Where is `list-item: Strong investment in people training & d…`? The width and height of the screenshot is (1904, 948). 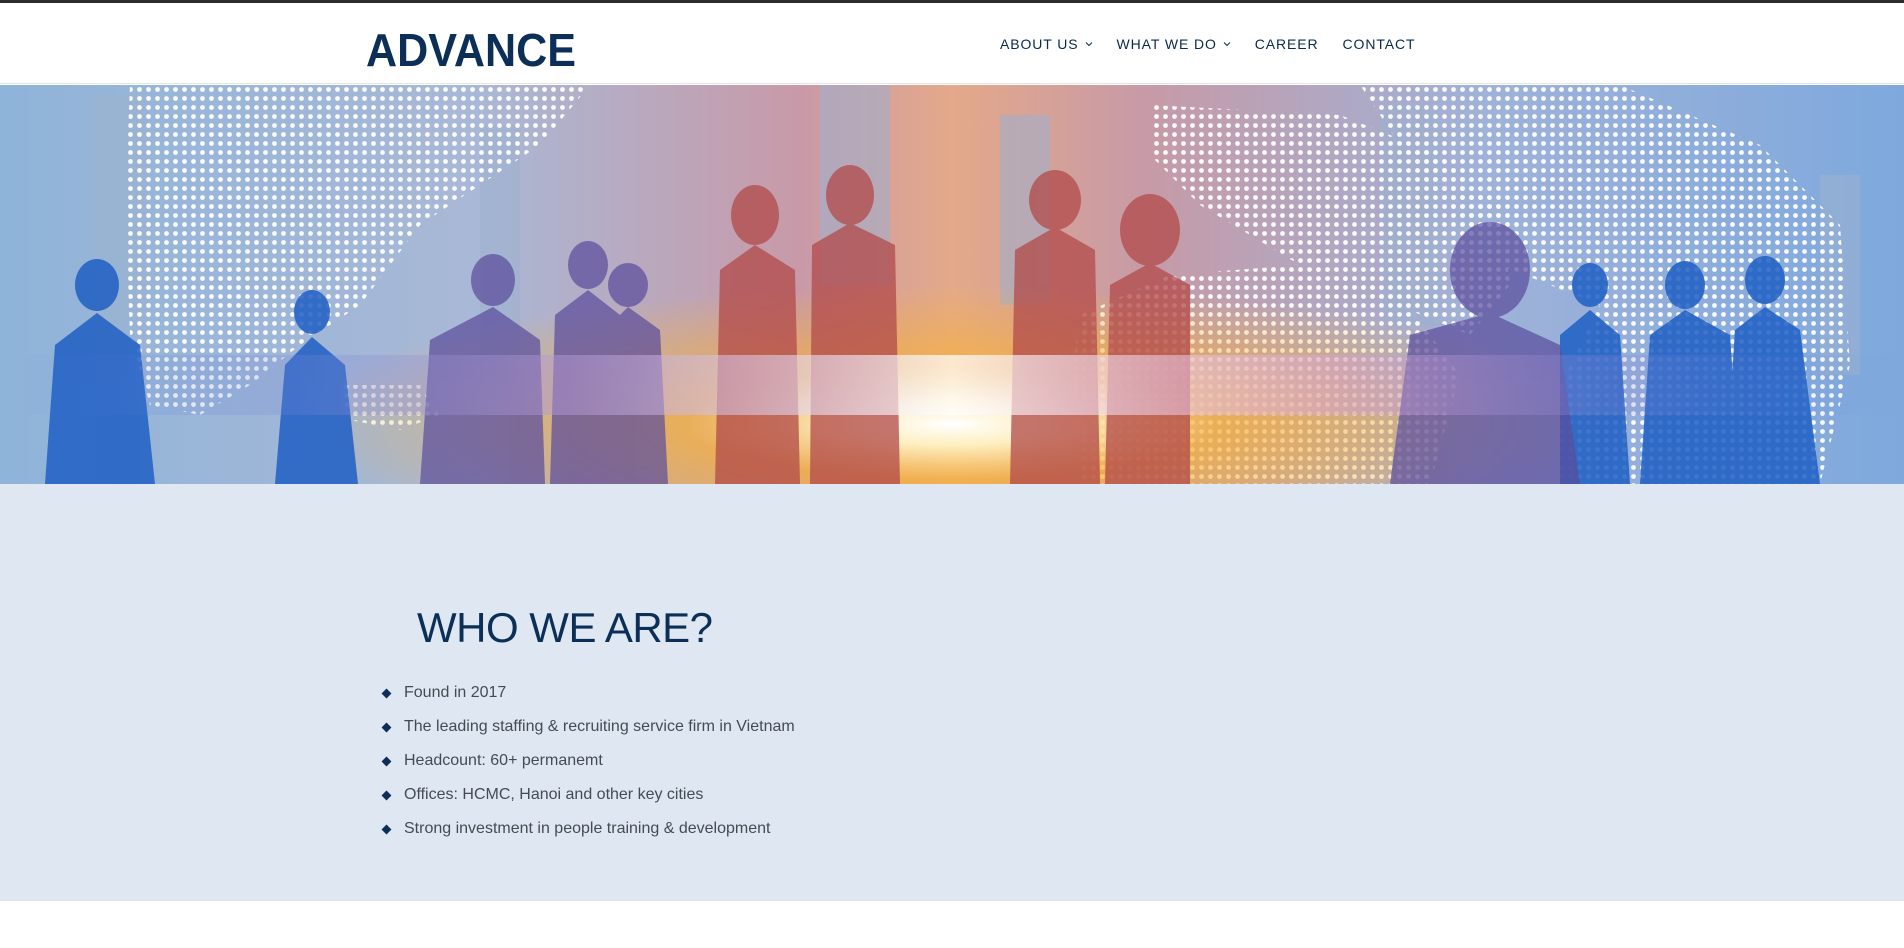
list-item: Strong investment in people training & d… is located at coordinates (587, 829).